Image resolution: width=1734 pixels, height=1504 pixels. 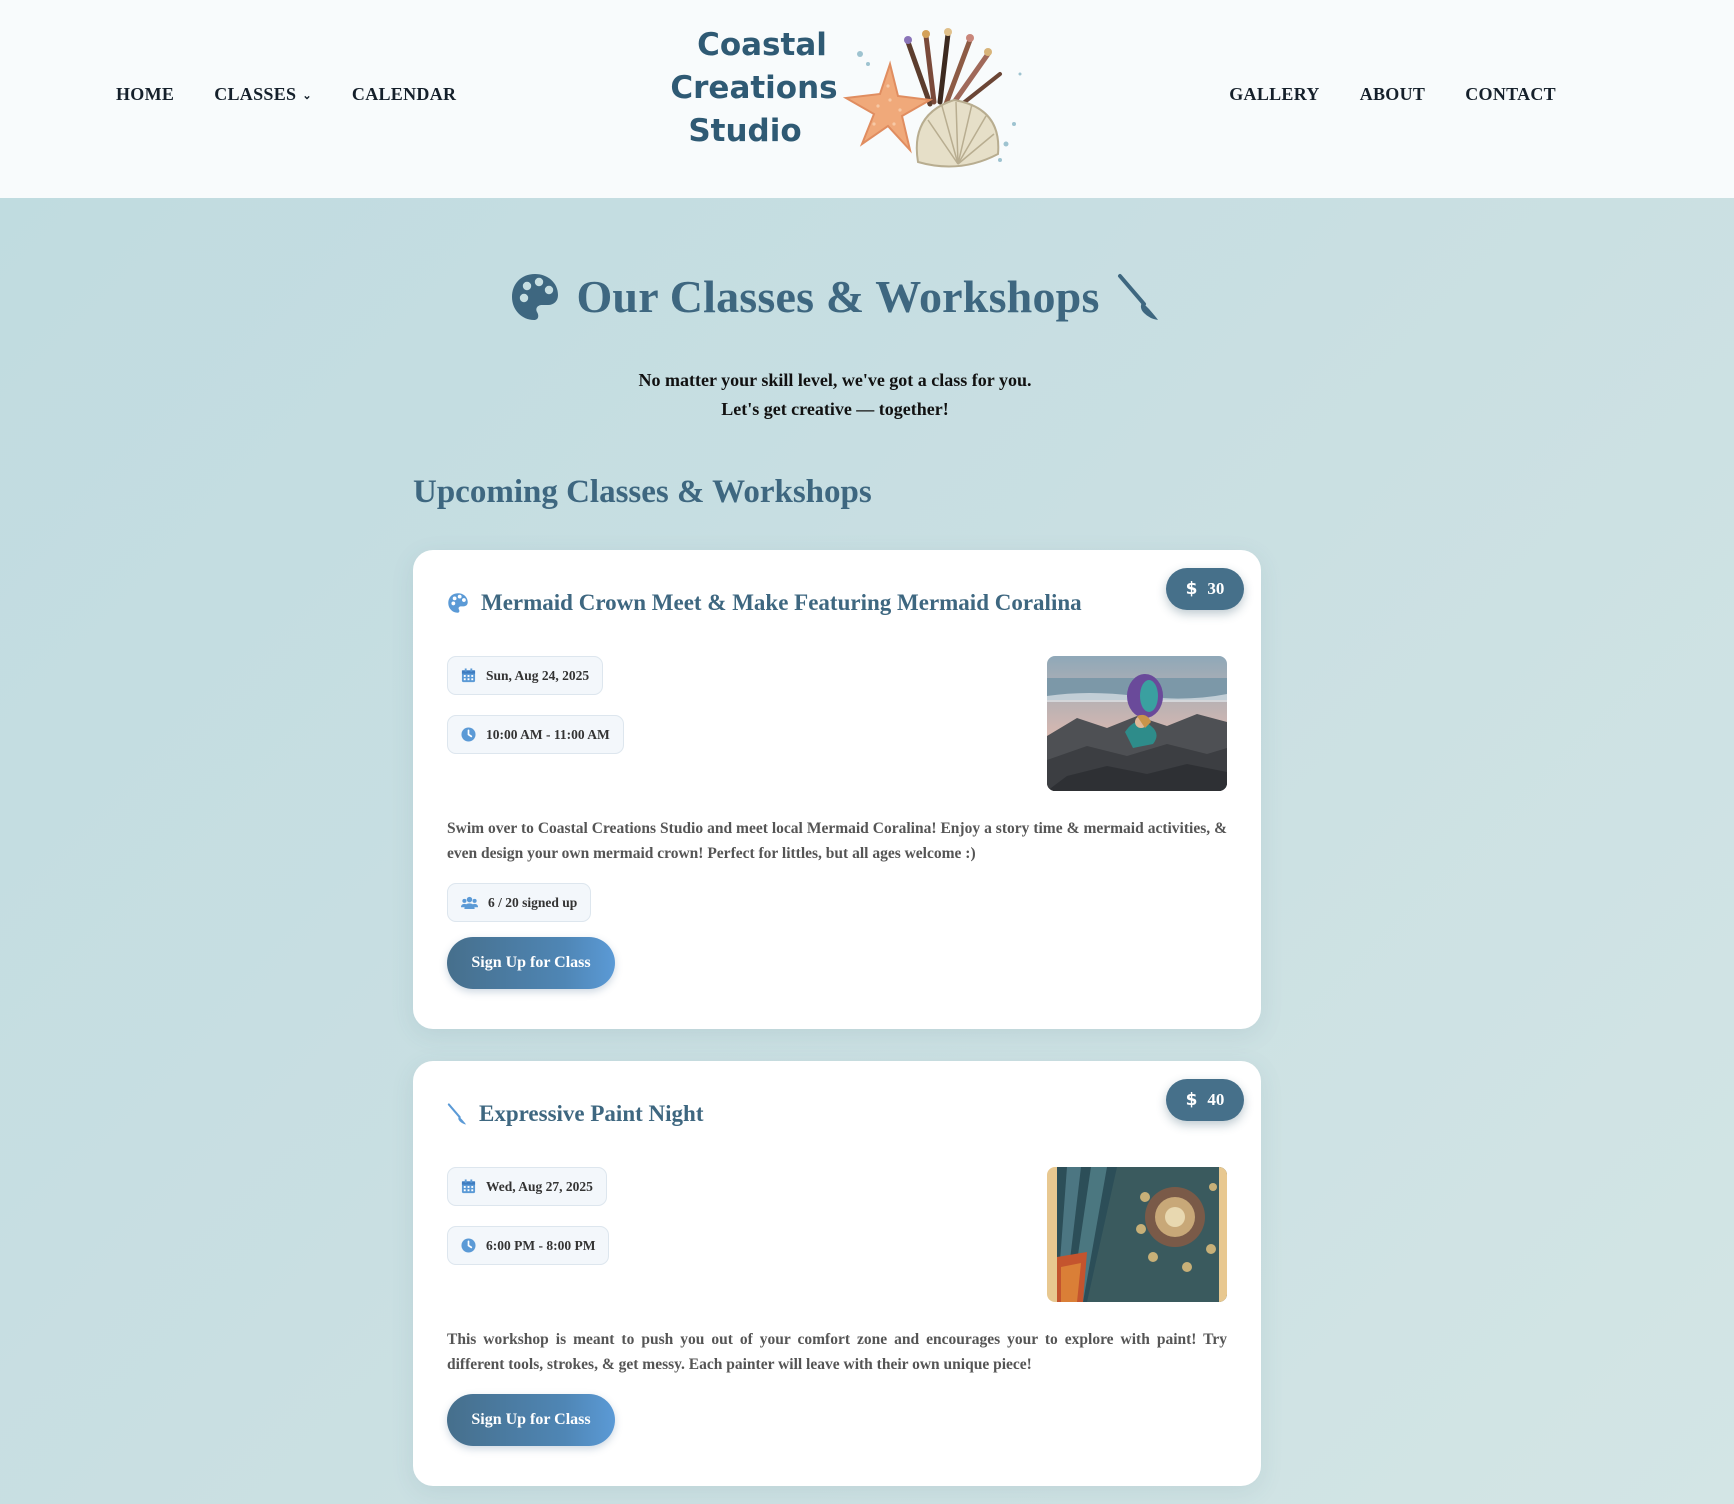 I want to click on hero-title-row: Our Classes & Workshops, so click(x=835, y=296).